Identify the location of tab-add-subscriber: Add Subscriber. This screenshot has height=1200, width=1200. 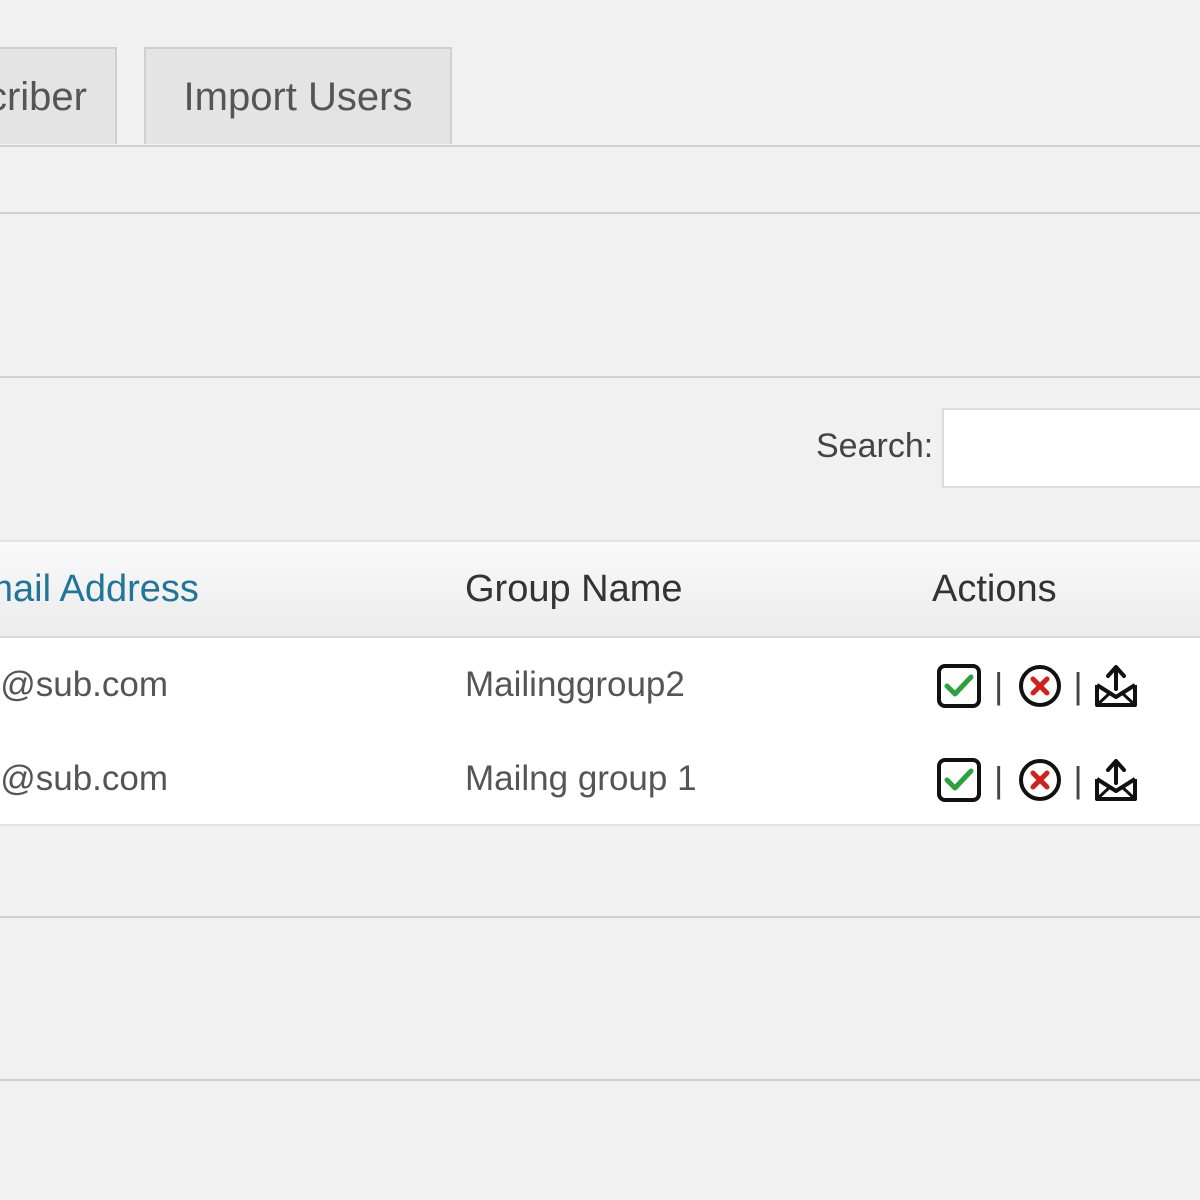
(58, 95).